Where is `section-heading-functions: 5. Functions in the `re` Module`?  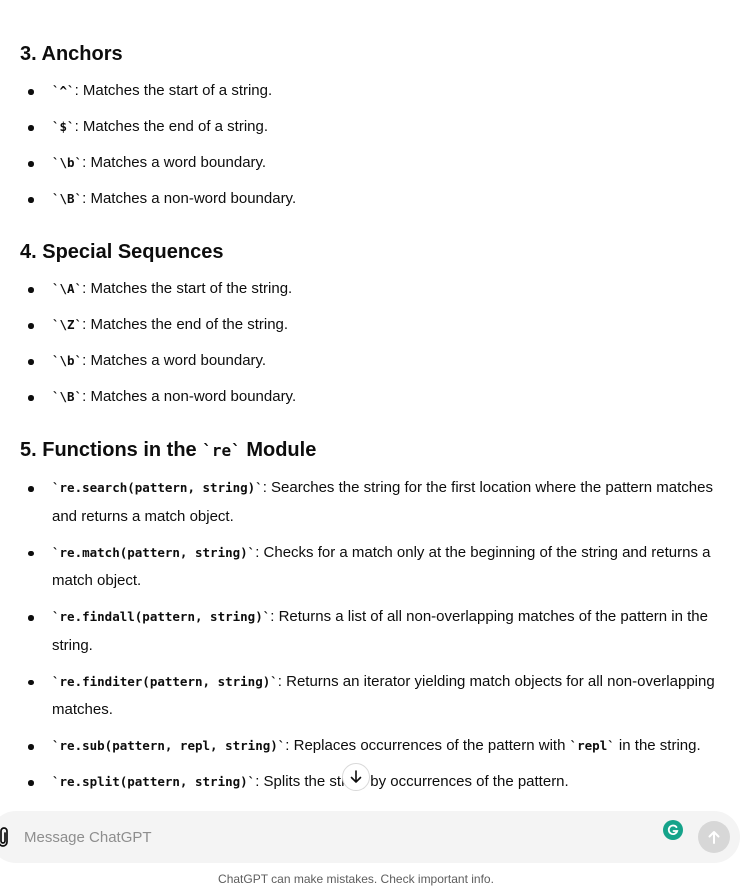 section-heading-functions: 5. Functions in the `re` Module is located at coordinates (168, 450).